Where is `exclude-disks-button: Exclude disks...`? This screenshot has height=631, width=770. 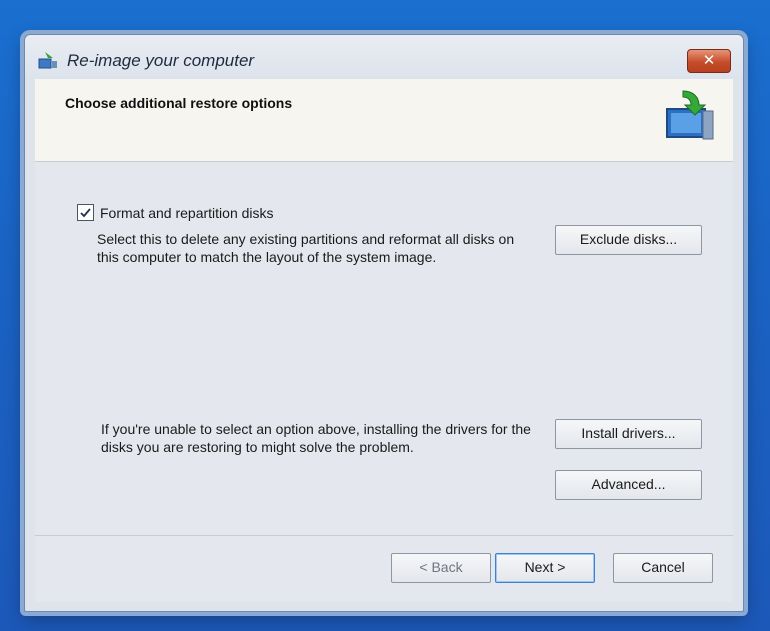 exclude-disks-button: Exclude disks... is located at coordinates (628, 240).